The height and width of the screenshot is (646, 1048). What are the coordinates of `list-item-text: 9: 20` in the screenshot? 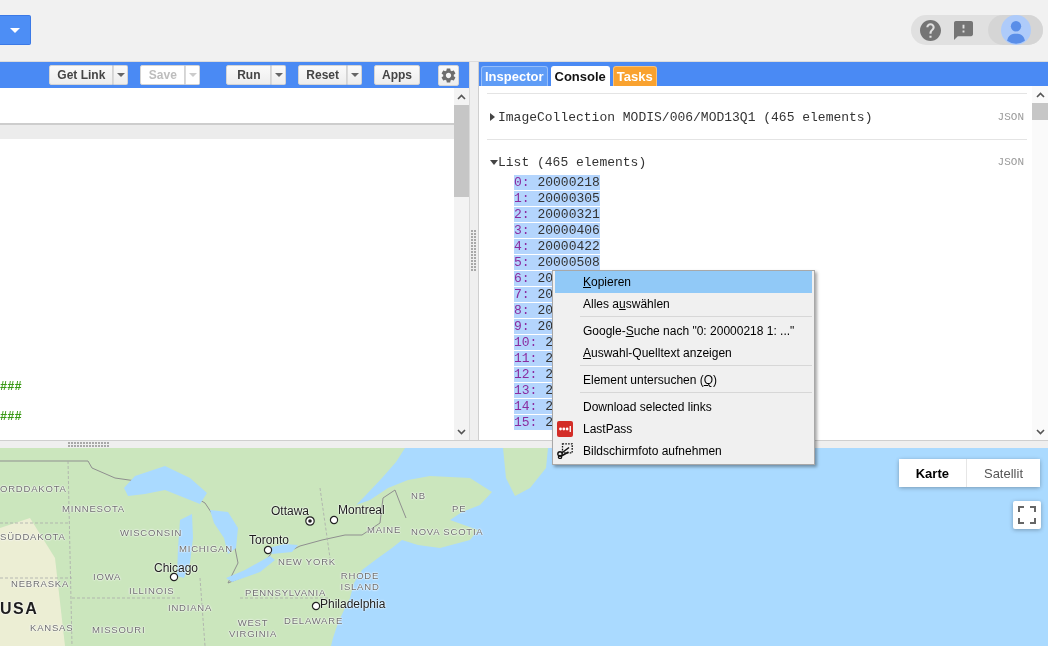 It's located at (534, 326).